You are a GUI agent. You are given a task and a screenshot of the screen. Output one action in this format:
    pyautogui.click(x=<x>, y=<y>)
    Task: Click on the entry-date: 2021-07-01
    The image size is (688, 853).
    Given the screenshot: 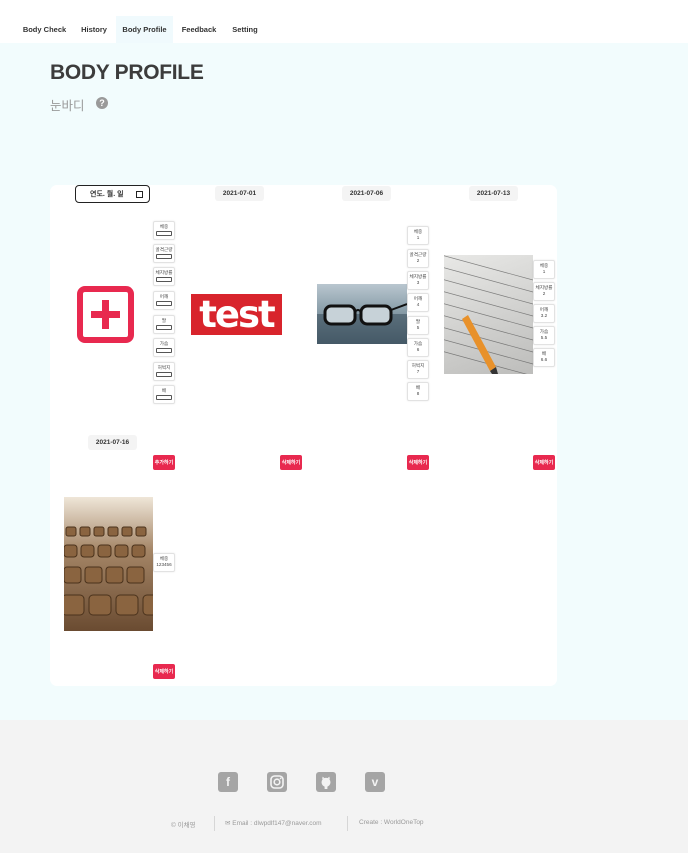 What is the action you would take?
    pyautogui.click(x=239, y=193)
    